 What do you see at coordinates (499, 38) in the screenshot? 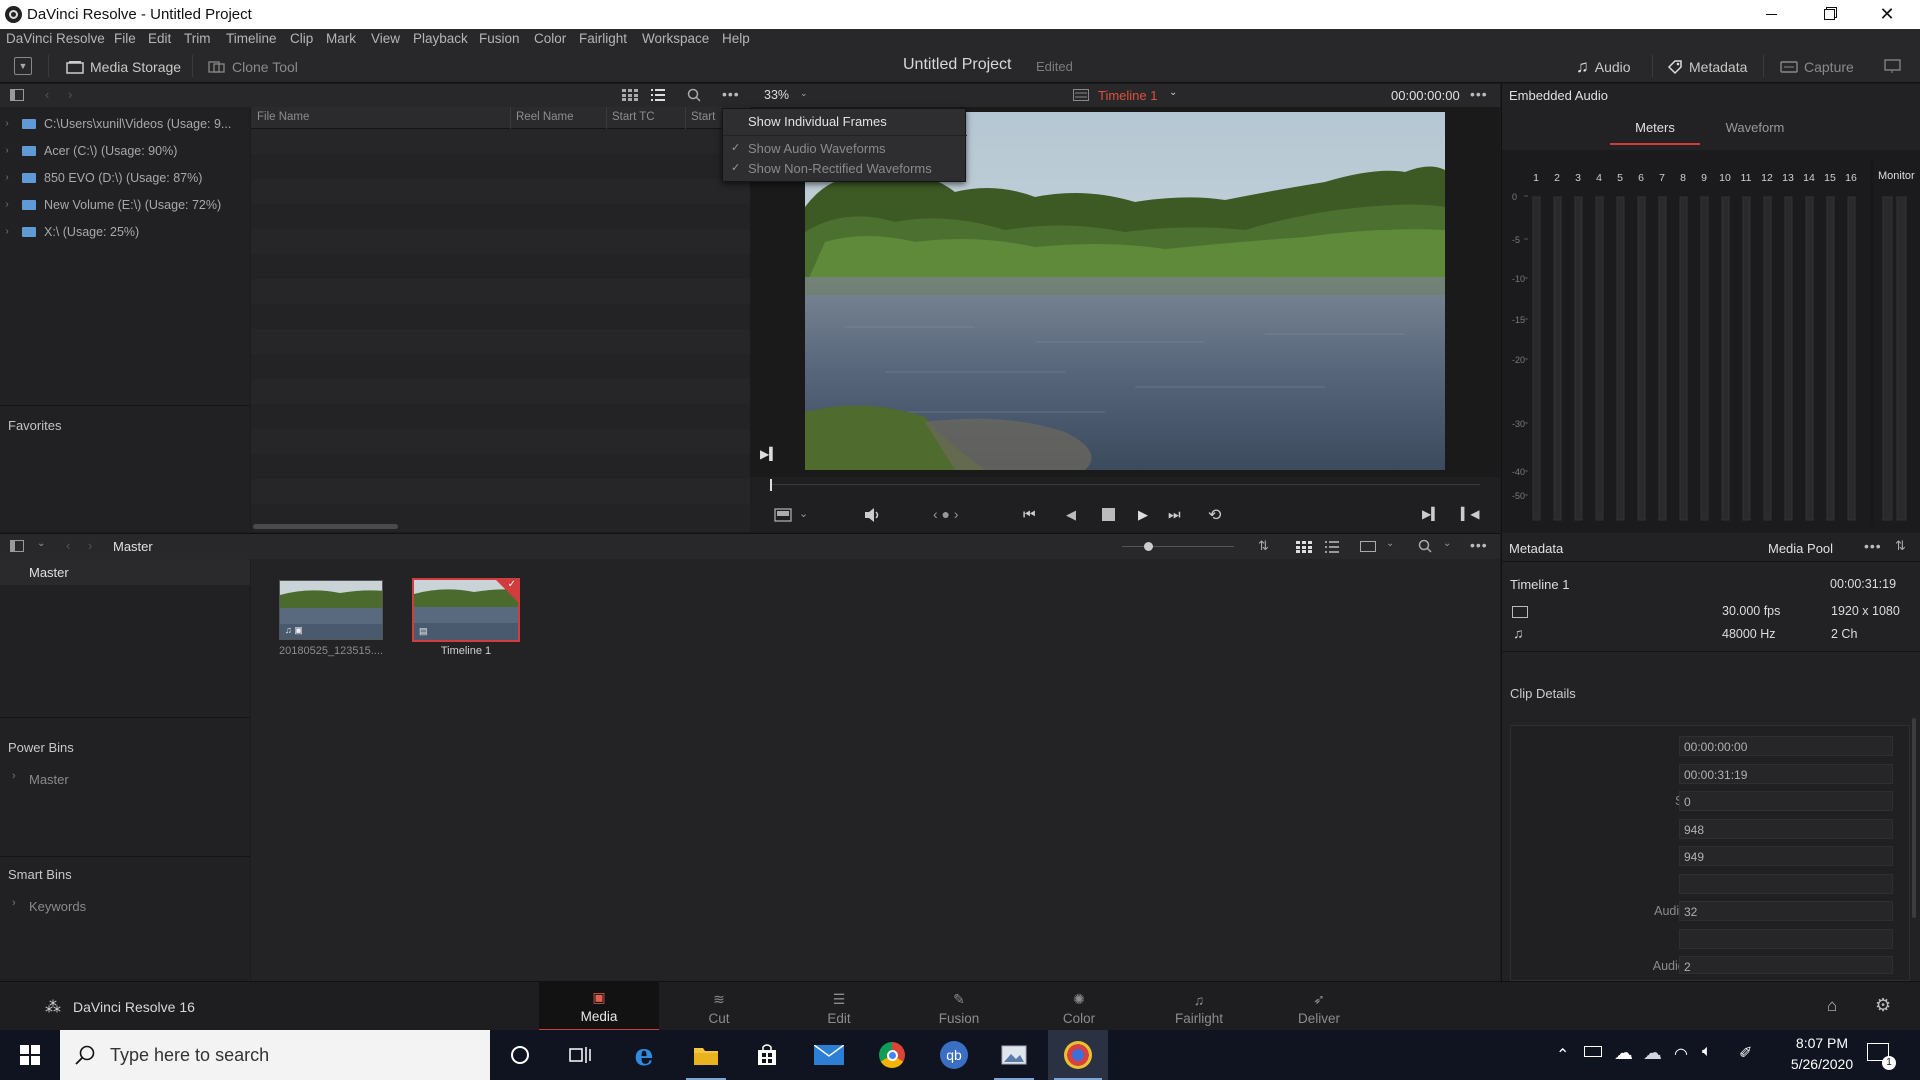
I see `menu-fusion: Fusion` at bounding box center [499, 38].